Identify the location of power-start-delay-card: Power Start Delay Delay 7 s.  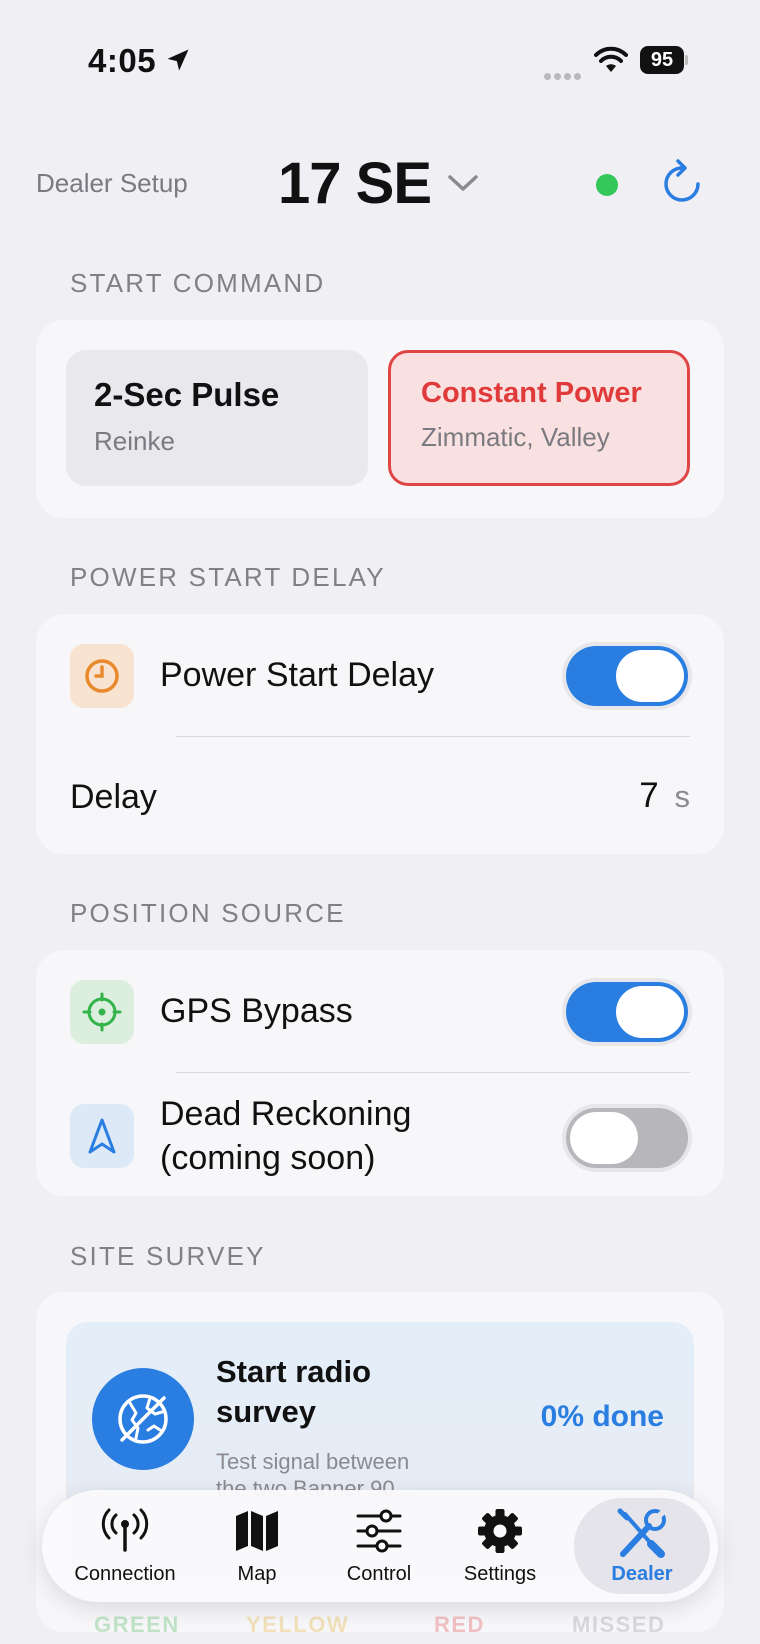
(380, 734).